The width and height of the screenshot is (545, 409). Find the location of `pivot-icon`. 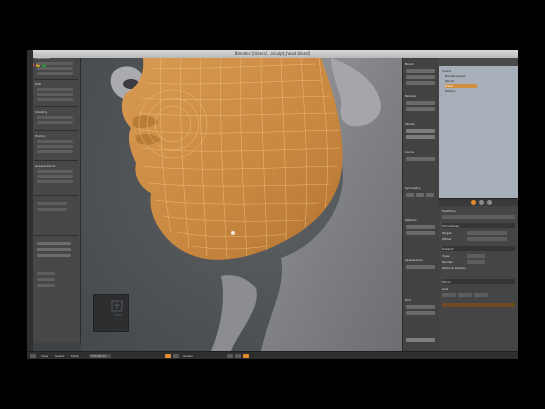

pivot-icon is located at coordinates (168, 356).